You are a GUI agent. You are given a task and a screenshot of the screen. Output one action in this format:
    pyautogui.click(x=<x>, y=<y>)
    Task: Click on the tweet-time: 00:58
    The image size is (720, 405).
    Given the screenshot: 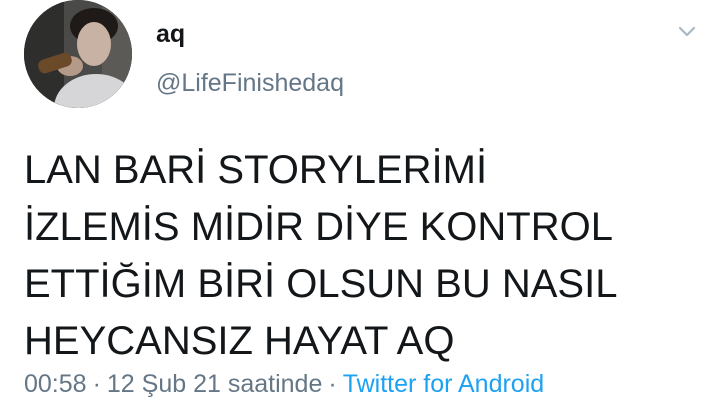 What is the action you would take?
    pyautogui.click(x=55, y=384)
    